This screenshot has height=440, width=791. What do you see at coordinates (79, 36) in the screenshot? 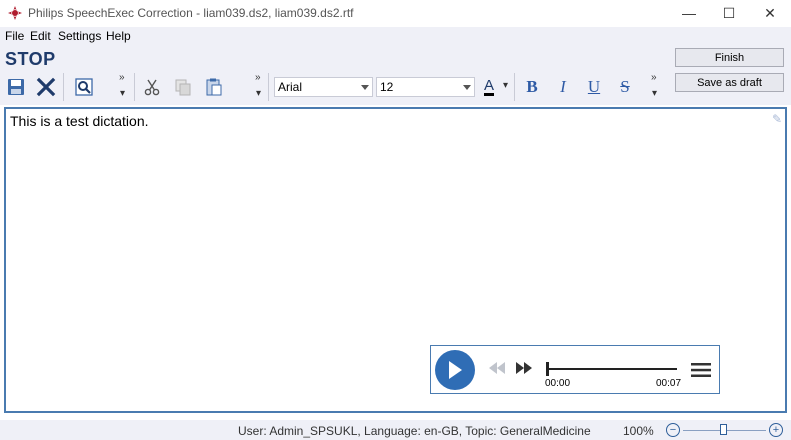
I see `menu-settings: Settings` at bounding box center [79, 36].